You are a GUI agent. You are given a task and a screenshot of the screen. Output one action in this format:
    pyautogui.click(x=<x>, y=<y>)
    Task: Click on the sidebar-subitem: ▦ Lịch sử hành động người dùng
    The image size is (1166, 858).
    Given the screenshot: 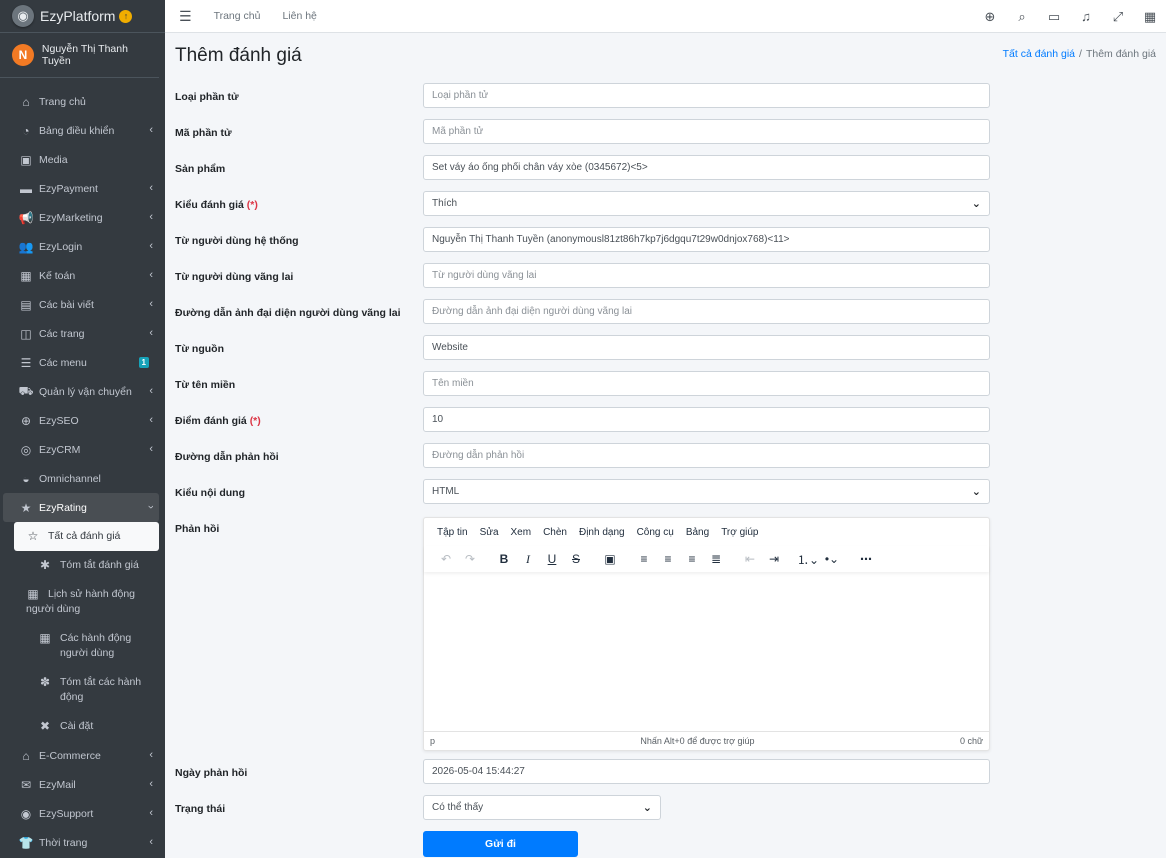 What is the action you would take?
    pyautogui.click(x=86, y=602)
    